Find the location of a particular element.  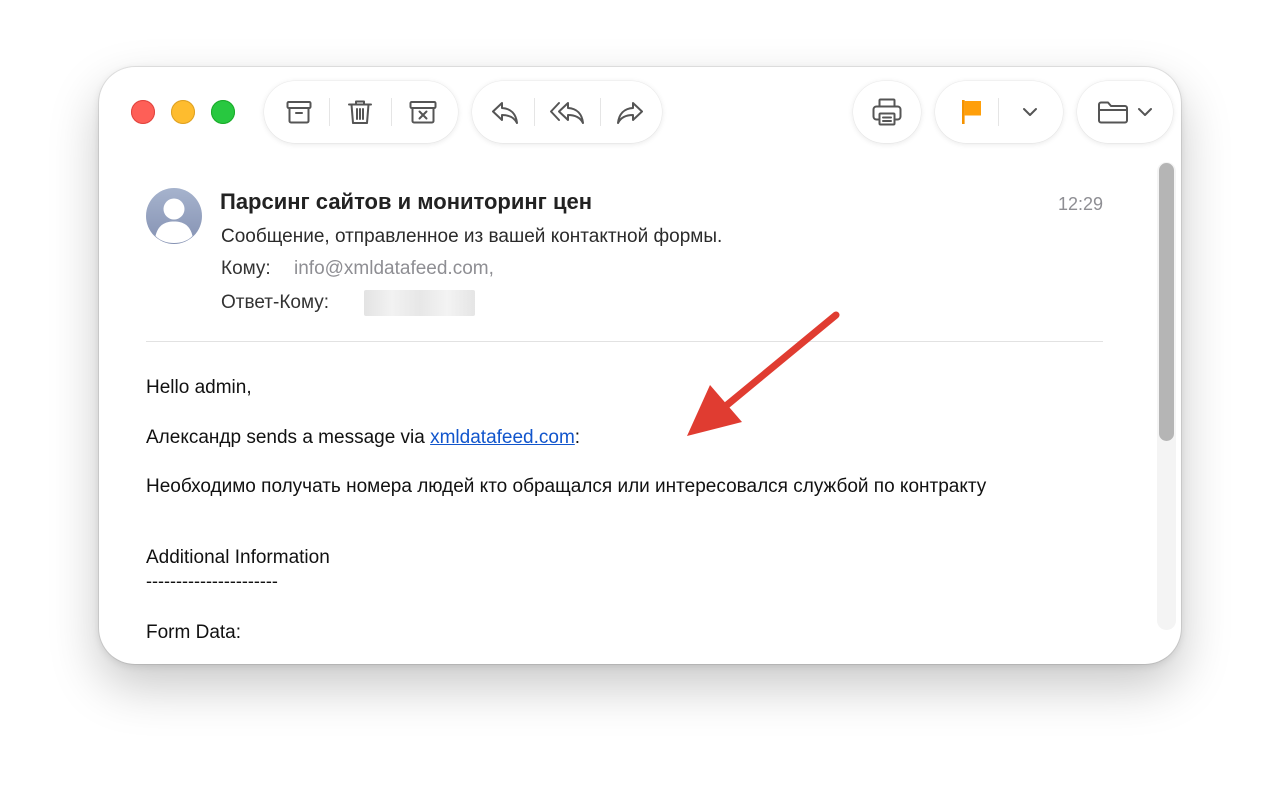

maximize-window-button is located at coordinates (223, 112).